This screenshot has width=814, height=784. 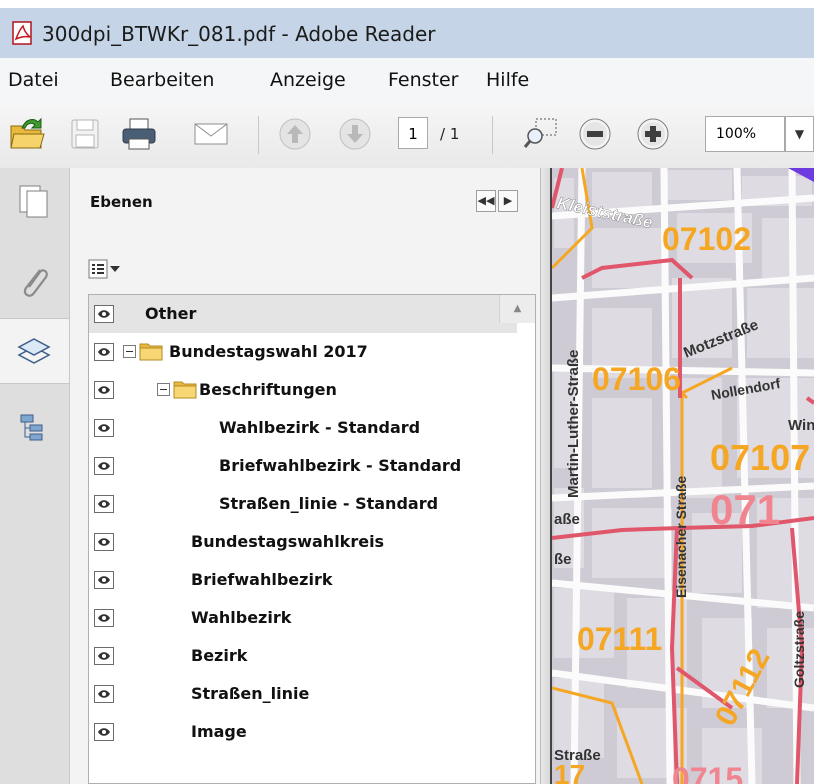 I want to click on title-bar: 300dpi_BTWKr_081.pdf - Adobe Reader, so click(x=407, y=29).